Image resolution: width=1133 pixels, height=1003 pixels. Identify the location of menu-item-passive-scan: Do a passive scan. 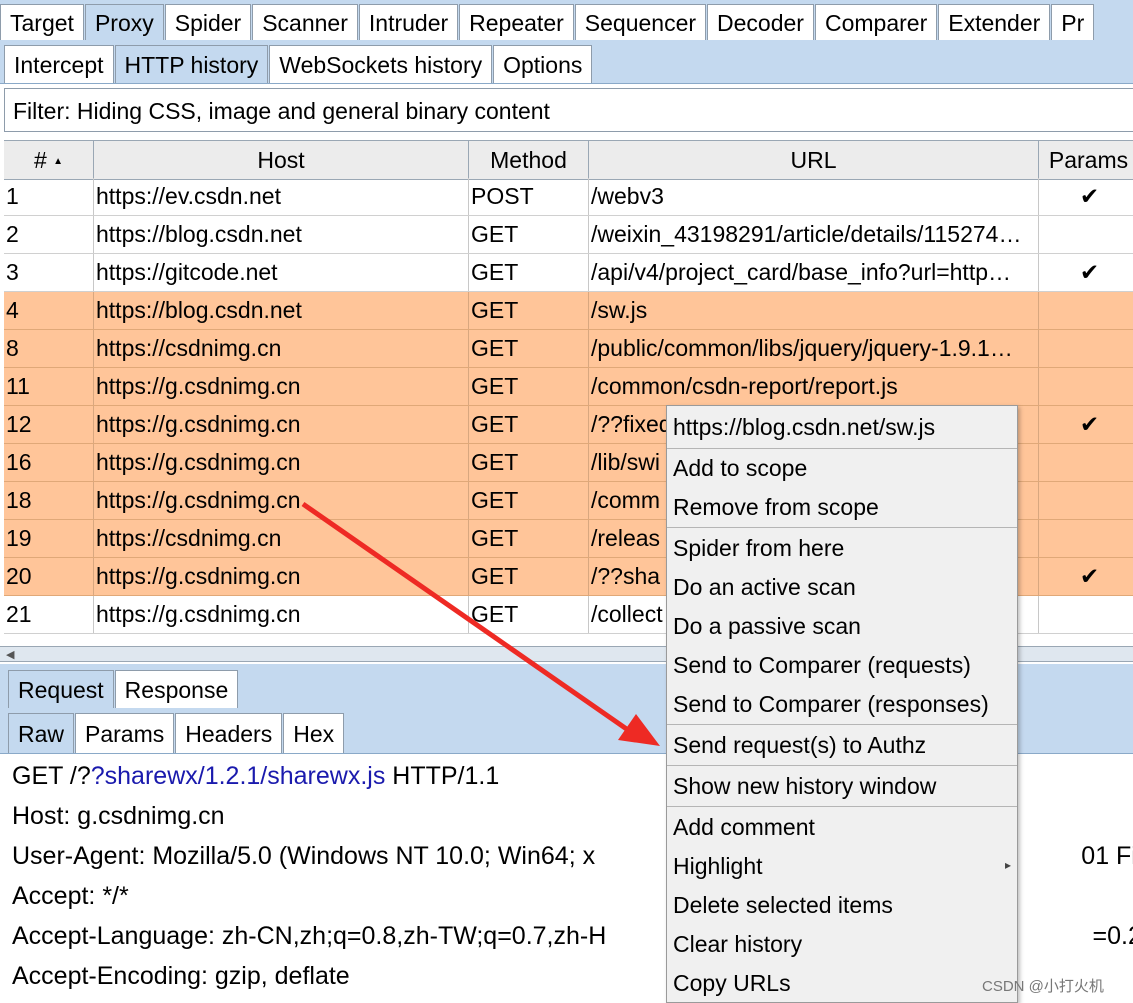
(767, 626).